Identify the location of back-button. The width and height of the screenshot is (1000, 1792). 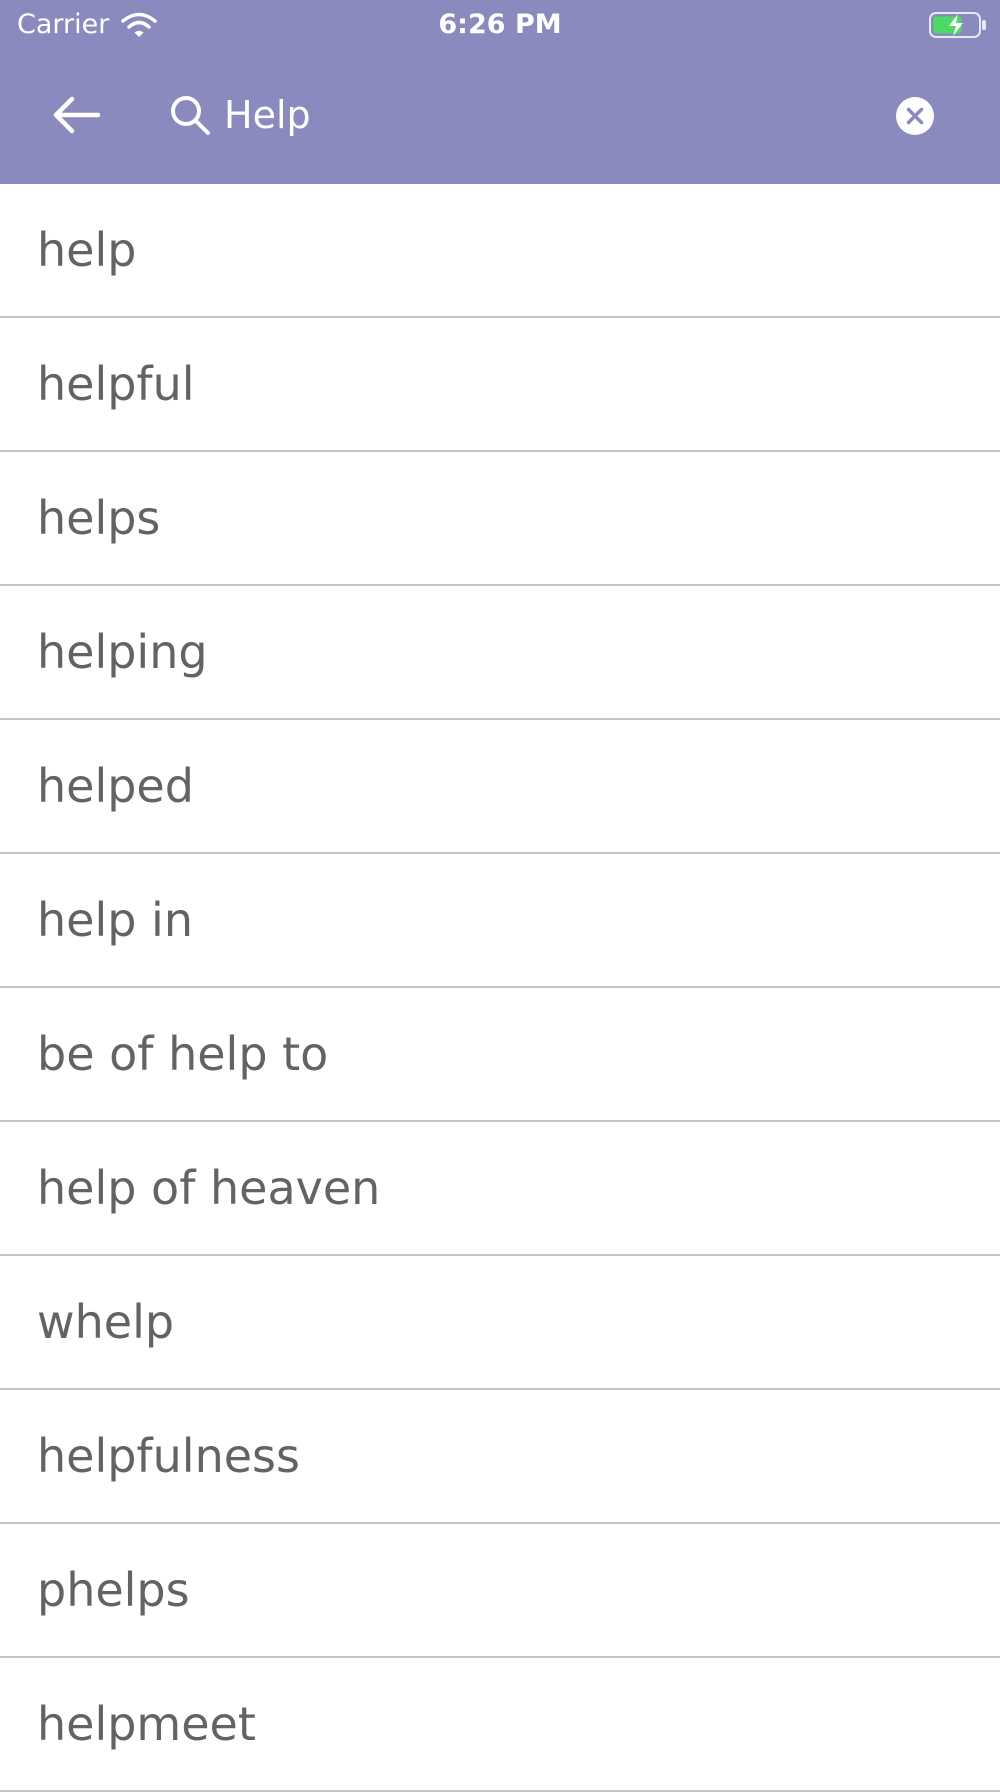
(76, 115).